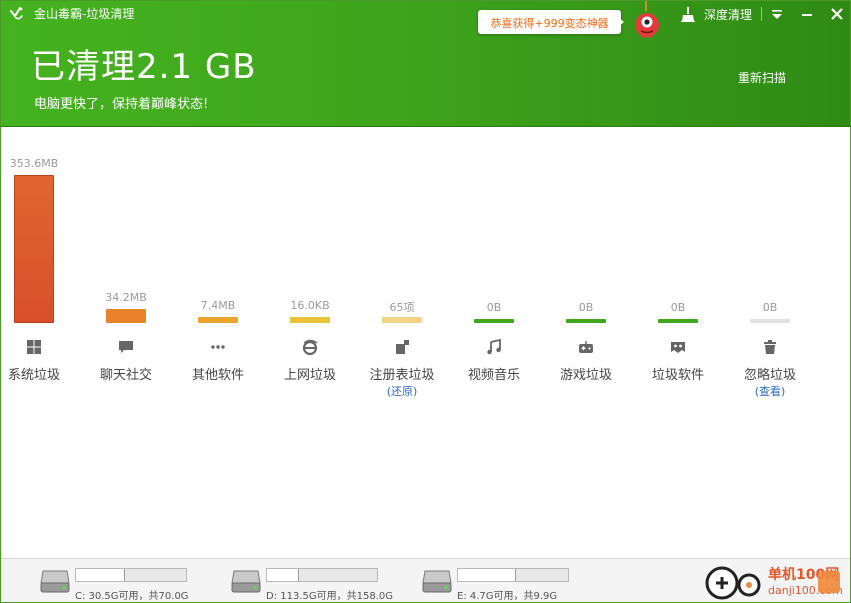 This screenshot has width=851, height=603. Describe the element at coordinates (16, 13) in the screenshot. I see `duba-logo-icon` at that location.